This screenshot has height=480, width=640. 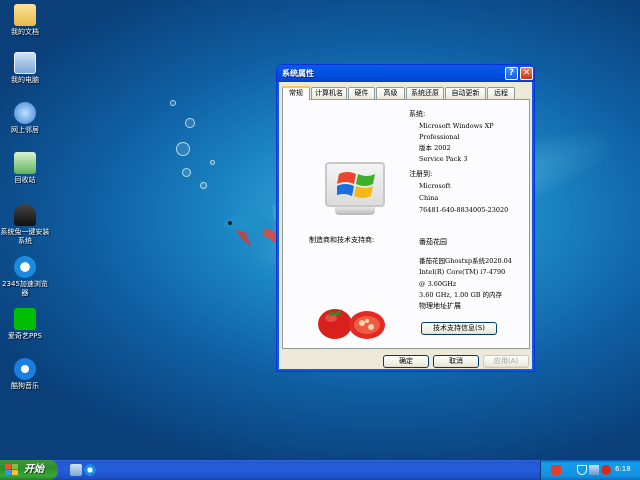 What do you see at coordinates (465, 93) in the screenshot?
I see `tab-automatic-updates: 自动更新` at bounding box center [465, 93].